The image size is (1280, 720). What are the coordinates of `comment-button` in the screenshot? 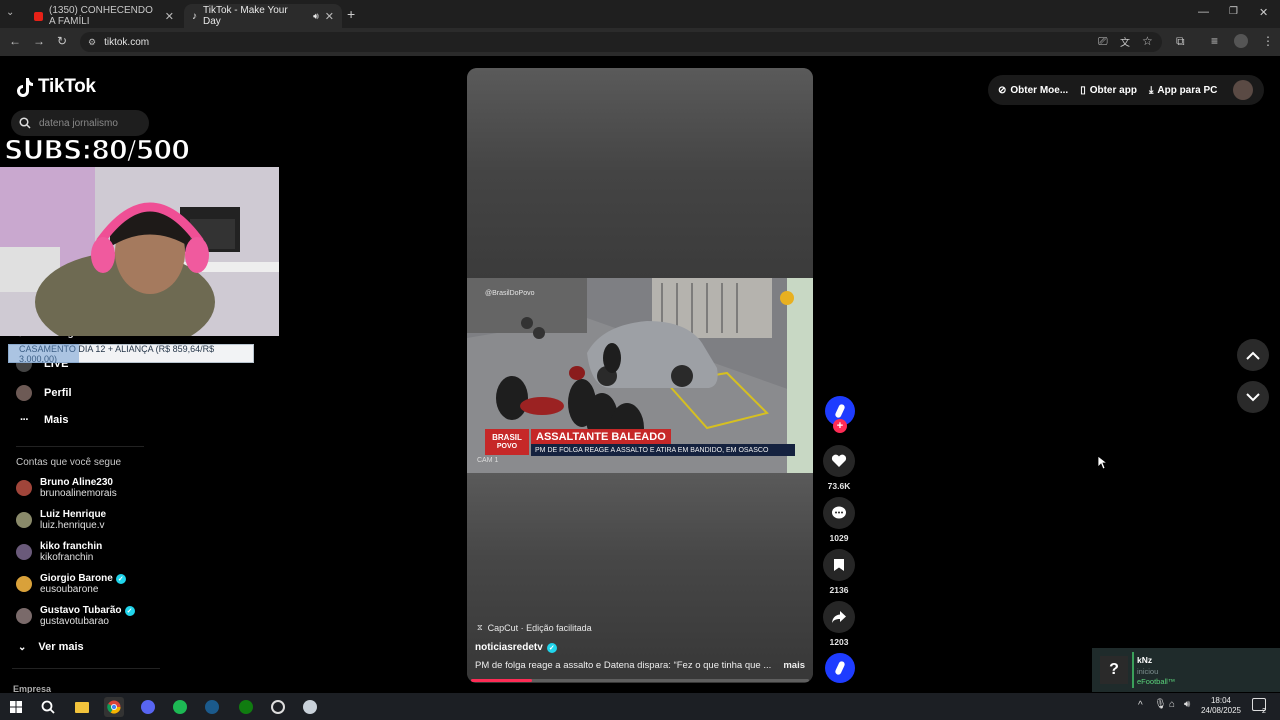 It's located at (839, 513).